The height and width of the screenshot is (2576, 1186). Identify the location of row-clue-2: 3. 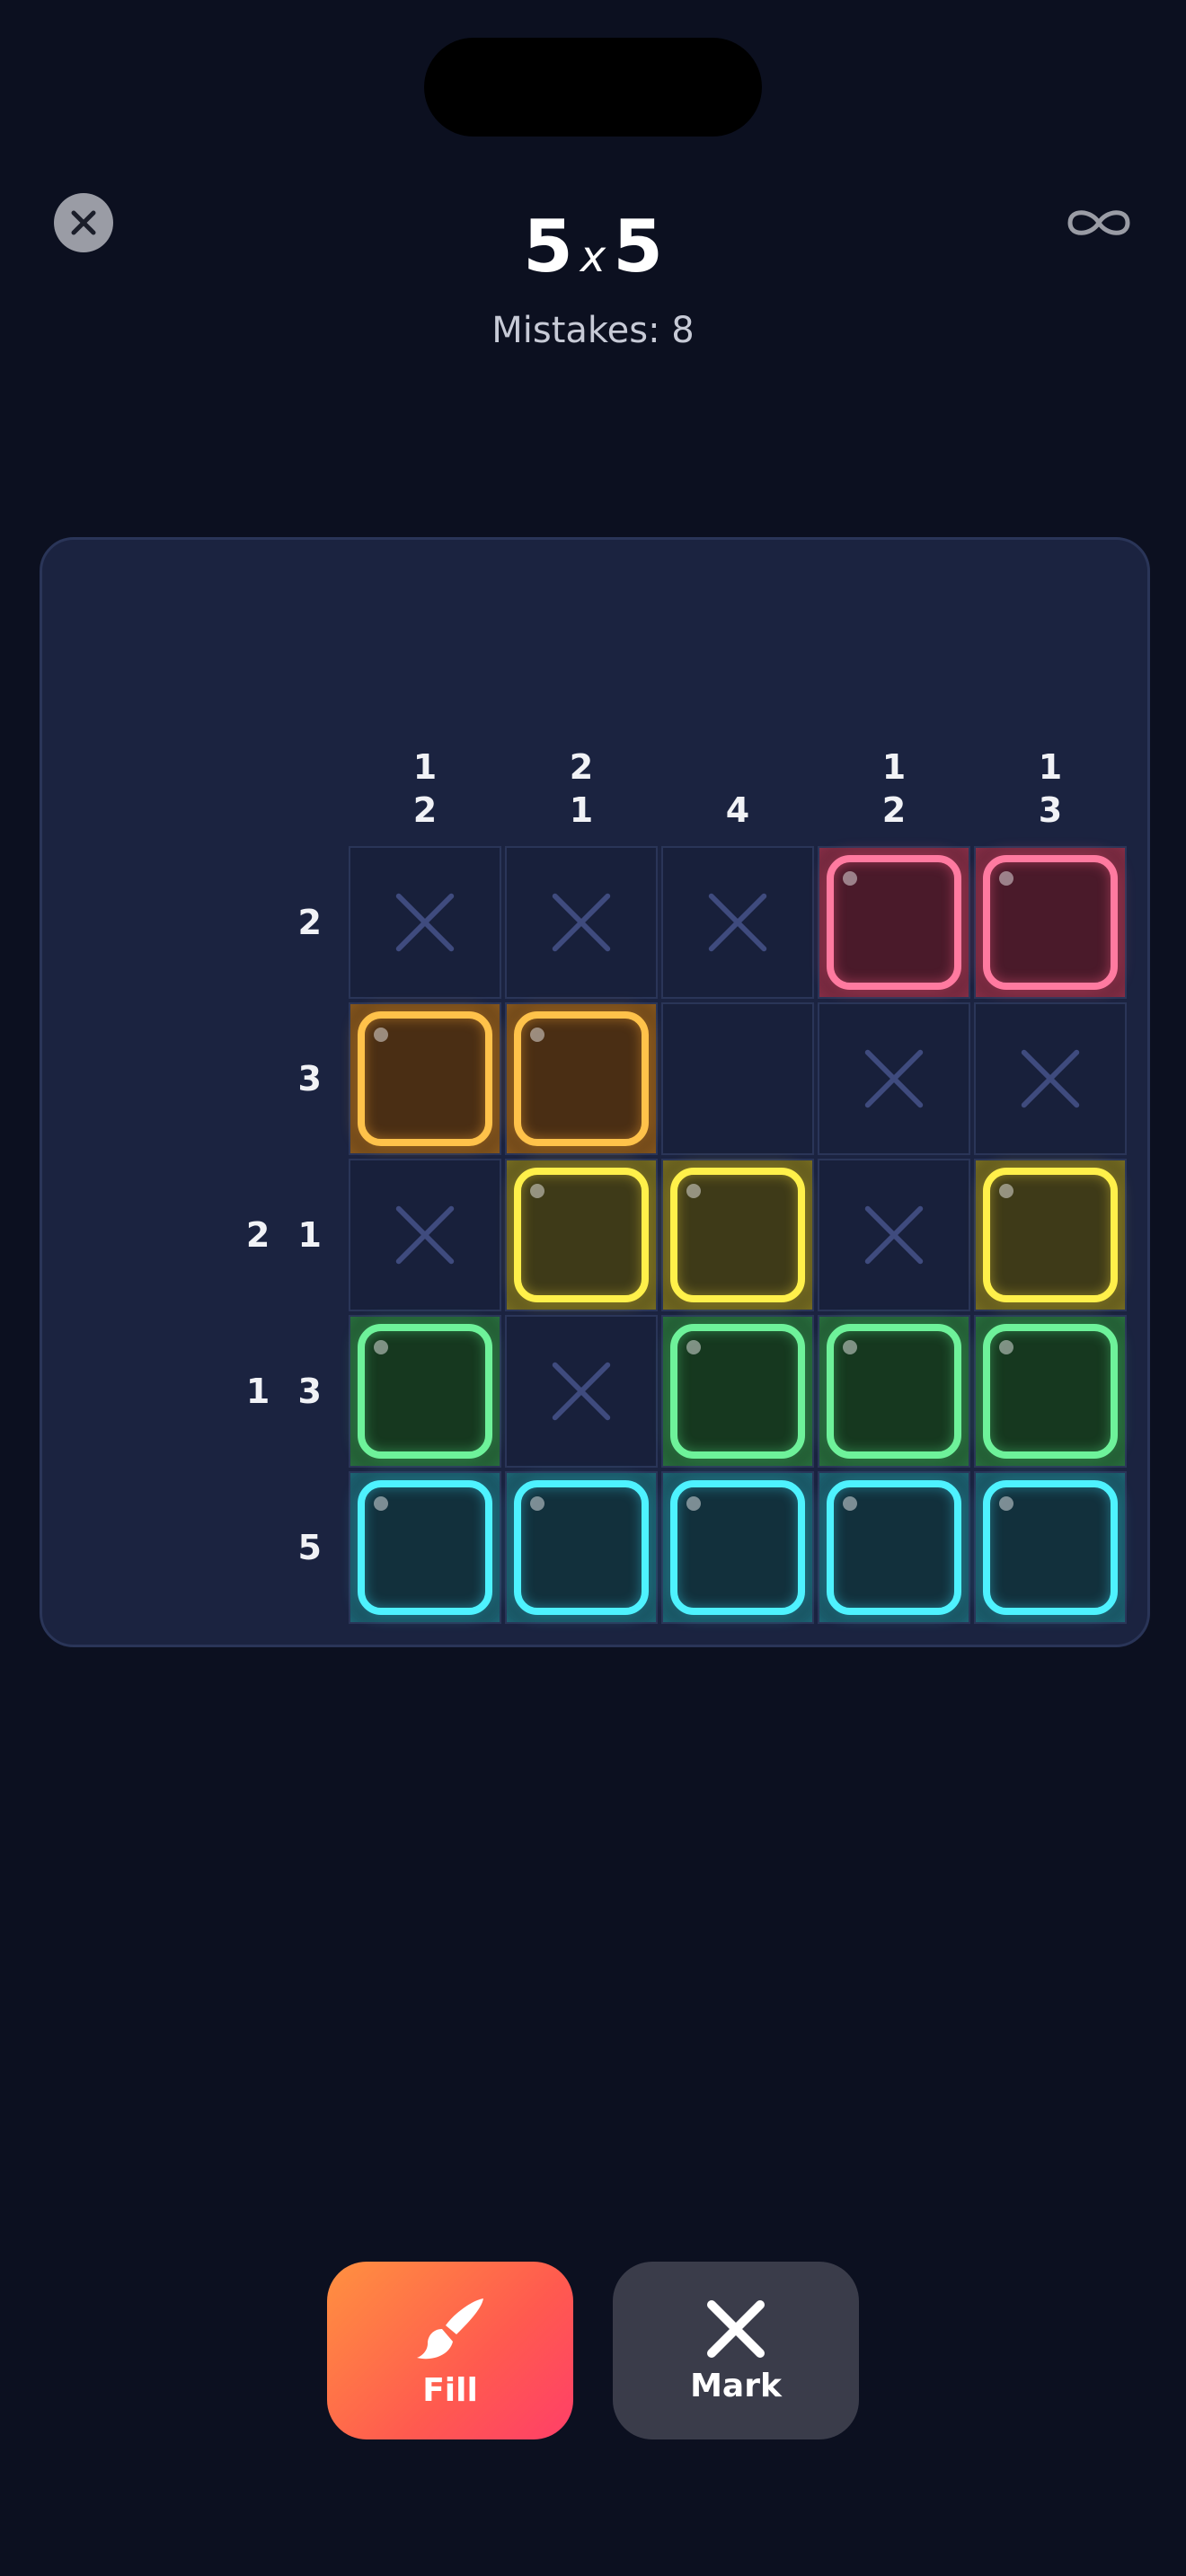
(309, 1078).